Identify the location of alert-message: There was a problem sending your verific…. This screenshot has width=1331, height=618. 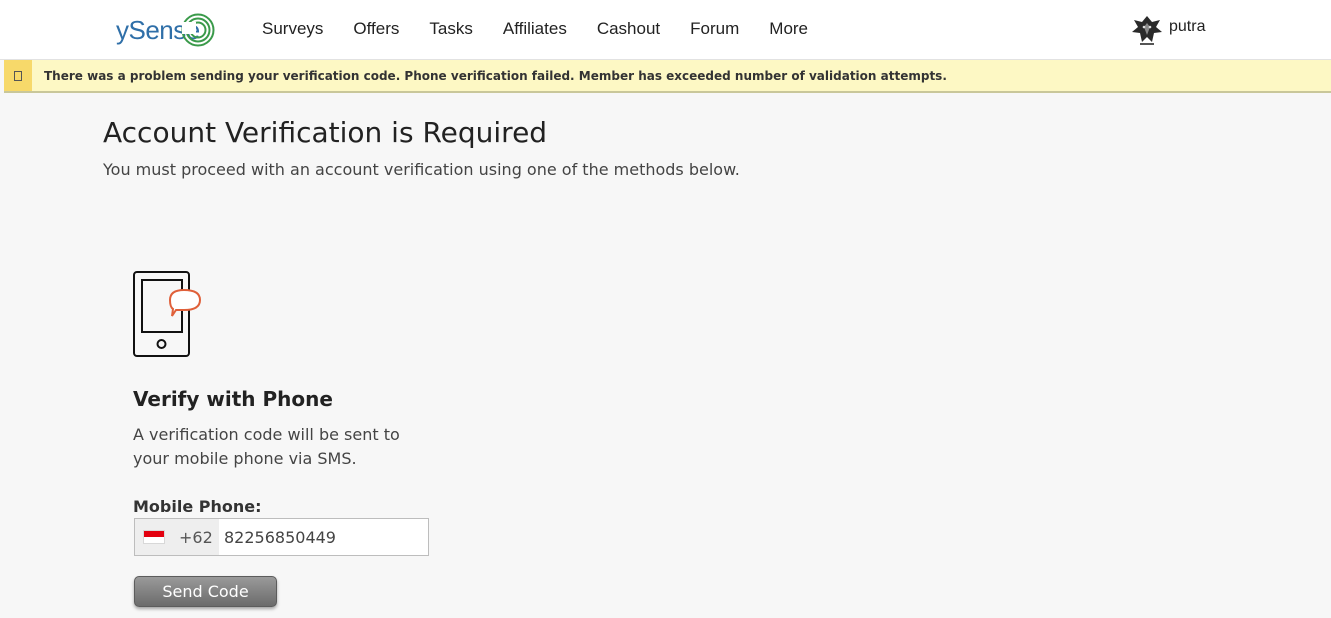
(495, 75).